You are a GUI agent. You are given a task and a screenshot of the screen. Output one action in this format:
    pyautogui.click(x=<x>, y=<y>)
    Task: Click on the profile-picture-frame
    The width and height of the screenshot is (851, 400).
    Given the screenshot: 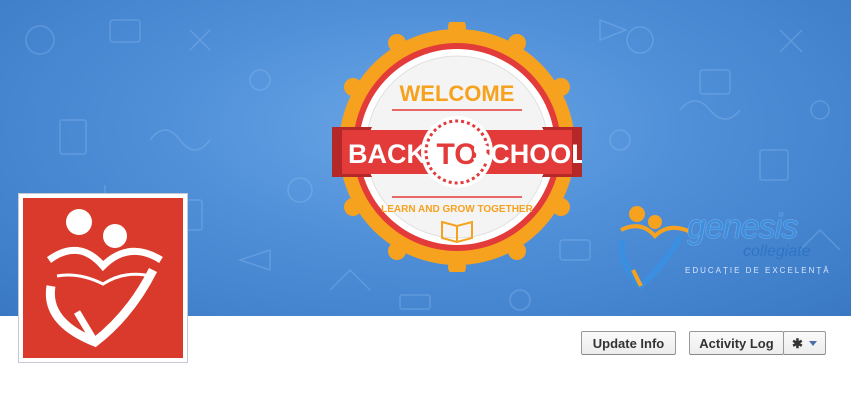 What is the action you would take?
    pyautogui.click(x=103, y=278)
    